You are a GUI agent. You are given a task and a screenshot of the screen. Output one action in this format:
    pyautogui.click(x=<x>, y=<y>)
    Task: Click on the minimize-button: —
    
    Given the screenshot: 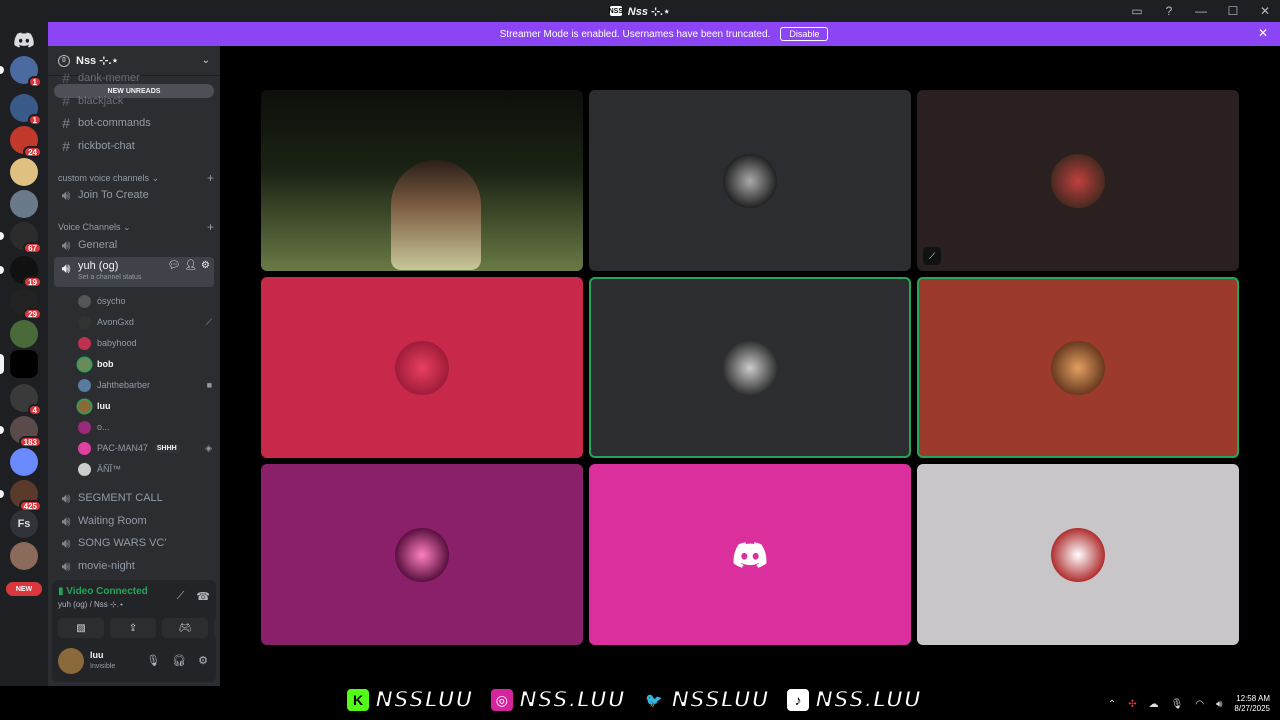 What is the action you would take?
    pyautogui.click(x=1201, y=11)
    